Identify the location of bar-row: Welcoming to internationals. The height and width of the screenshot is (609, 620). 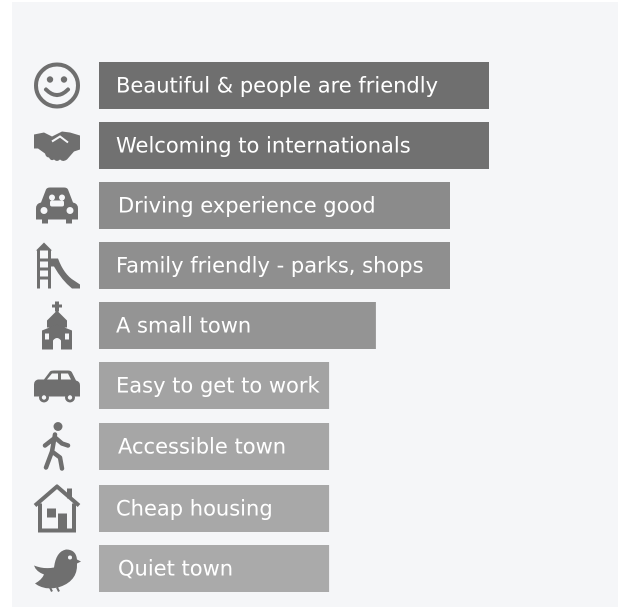
(261, 145).